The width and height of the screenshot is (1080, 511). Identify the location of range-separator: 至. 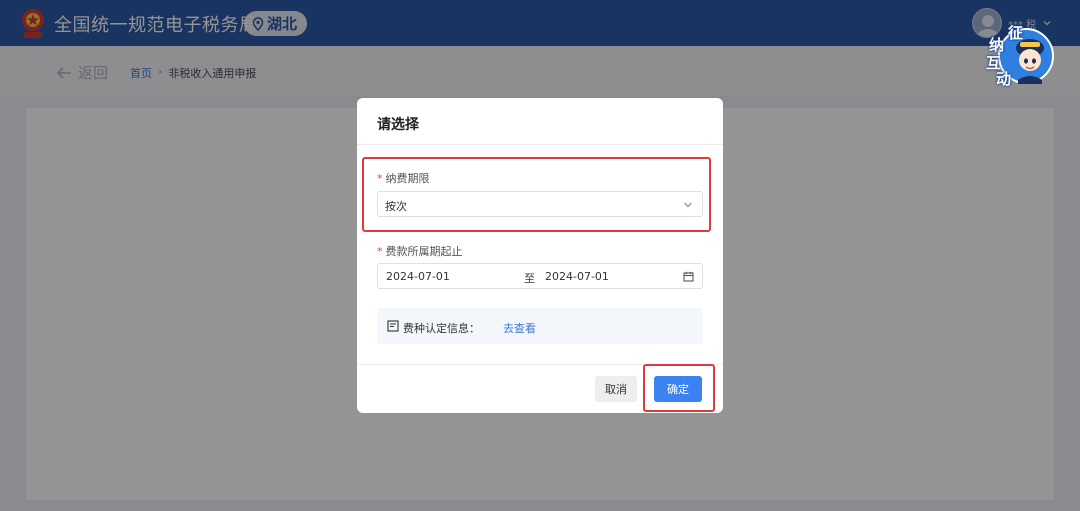
(529, 278).